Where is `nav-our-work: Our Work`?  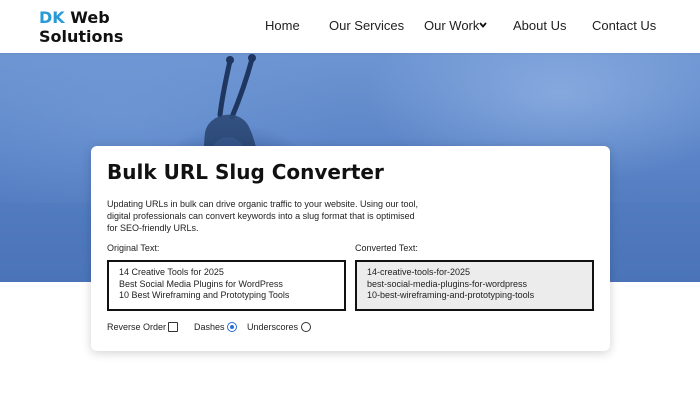 nav-our-work: Our Work is located at coordinates (451, 25).